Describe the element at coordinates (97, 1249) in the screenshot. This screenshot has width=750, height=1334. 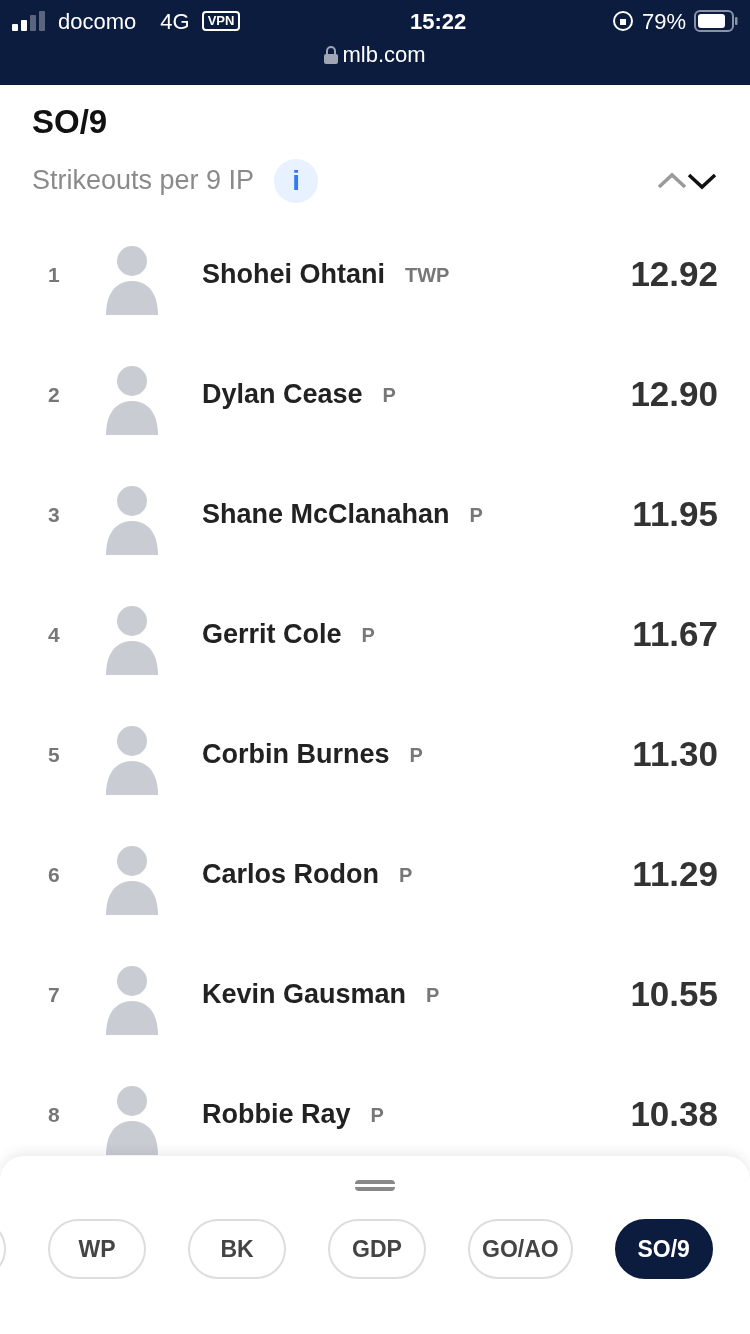
I see `stat-filter-pill: WP` at that location.